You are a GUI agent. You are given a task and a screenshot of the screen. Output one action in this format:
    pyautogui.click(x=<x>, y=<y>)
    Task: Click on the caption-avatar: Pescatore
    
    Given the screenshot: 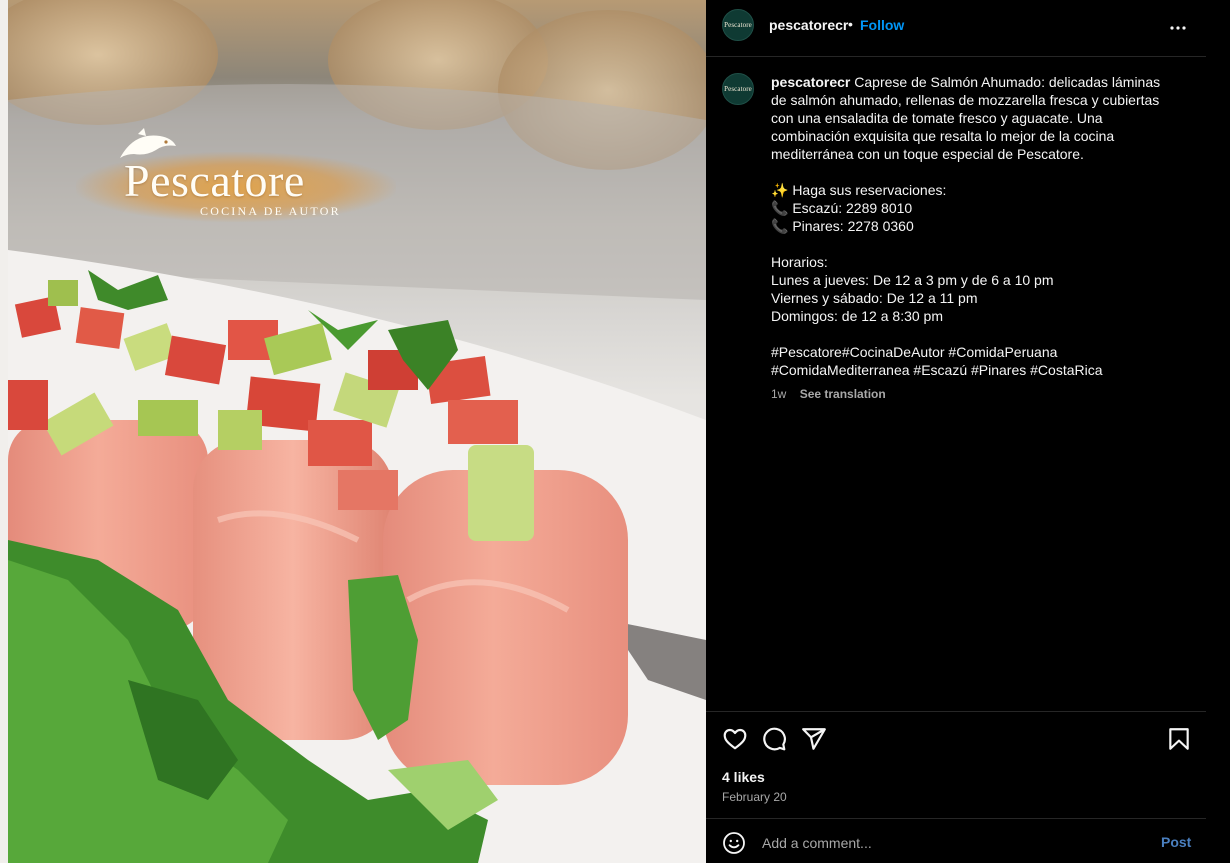 What is the action you would take?
    pyautogui.click(x=738, y=89)
    